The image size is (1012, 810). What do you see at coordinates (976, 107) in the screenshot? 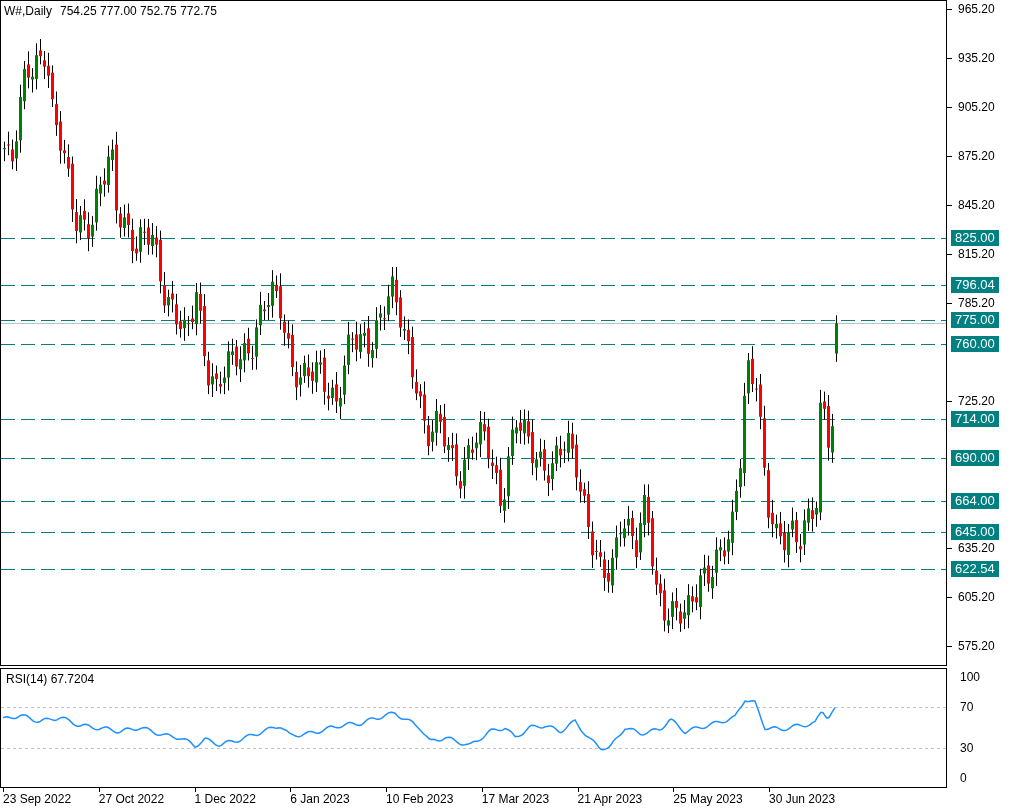
I see `price-axis-label: 905.20` at bounding box center [976, 107].